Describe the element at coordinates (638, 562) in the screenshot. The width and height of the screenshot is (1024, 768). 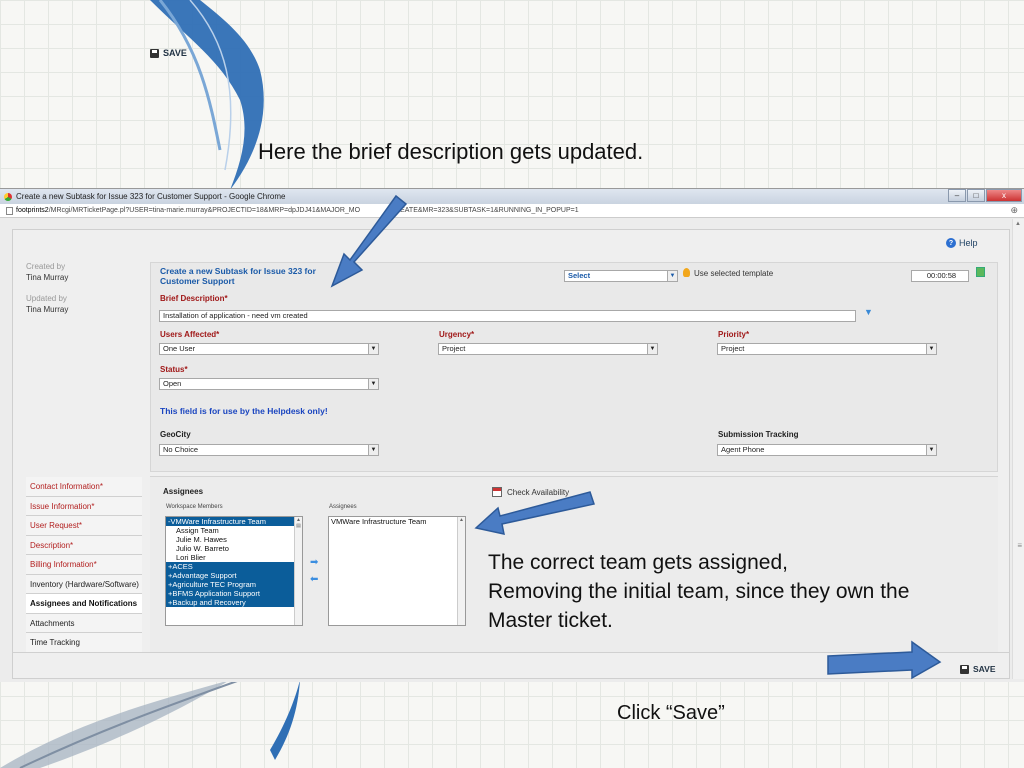
I see `caption-line: The correct team gets assigned,` at that location.